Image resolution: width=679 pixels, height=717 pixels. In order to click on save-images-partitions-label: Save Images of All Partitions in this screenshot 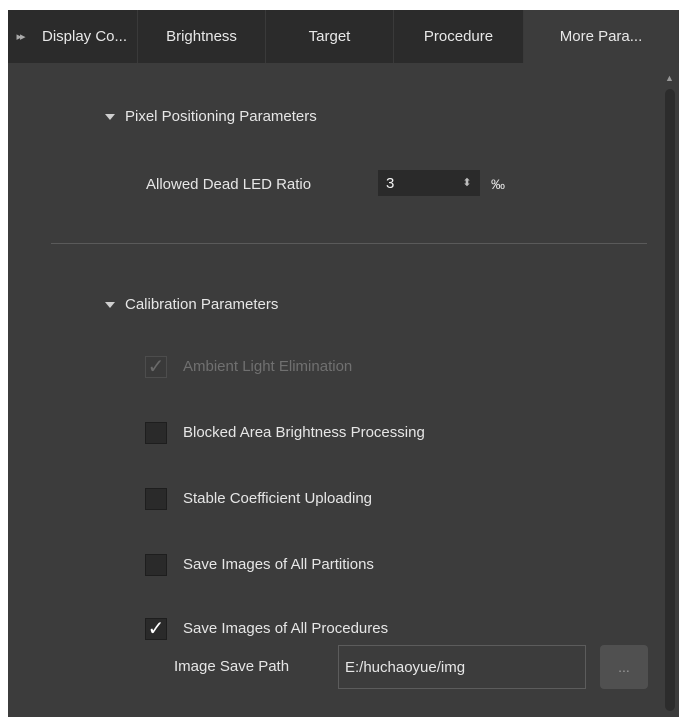, I will do `click(278, 564)`.